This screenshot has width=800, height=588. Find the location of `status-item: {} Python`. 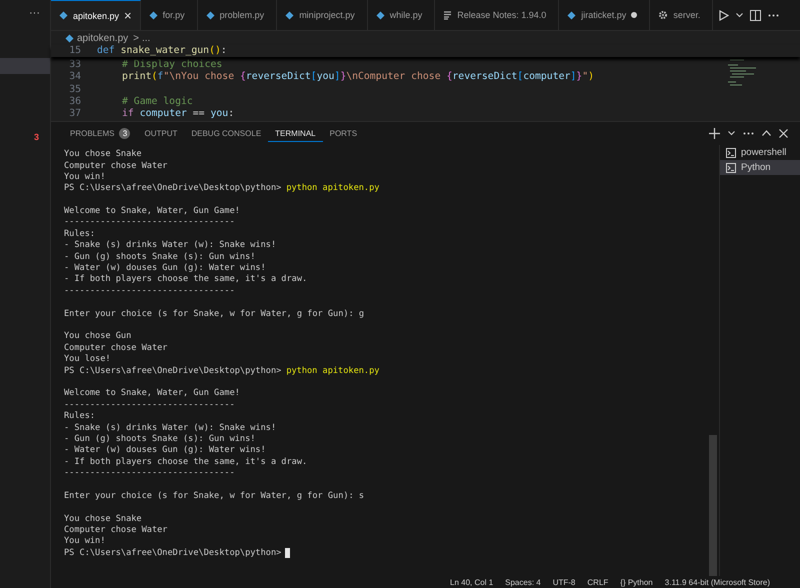

status-item: {} Python is located at coordinates (636, 582).